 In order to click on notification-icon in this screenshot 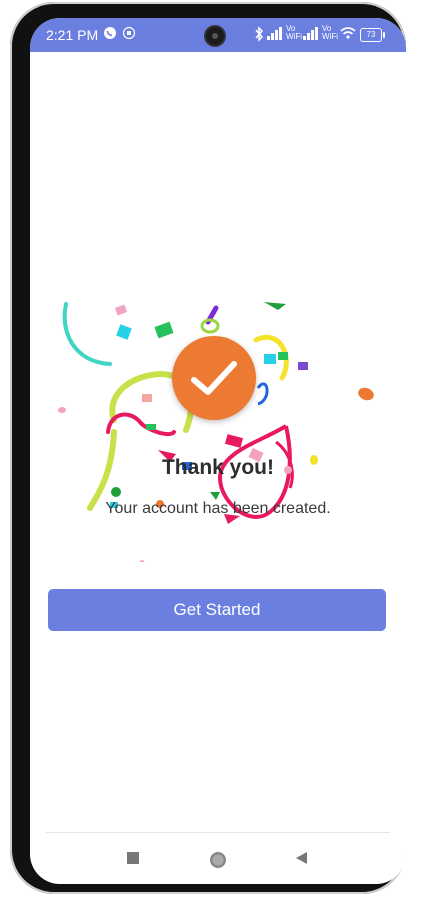, I will do `click(129, 34)`.